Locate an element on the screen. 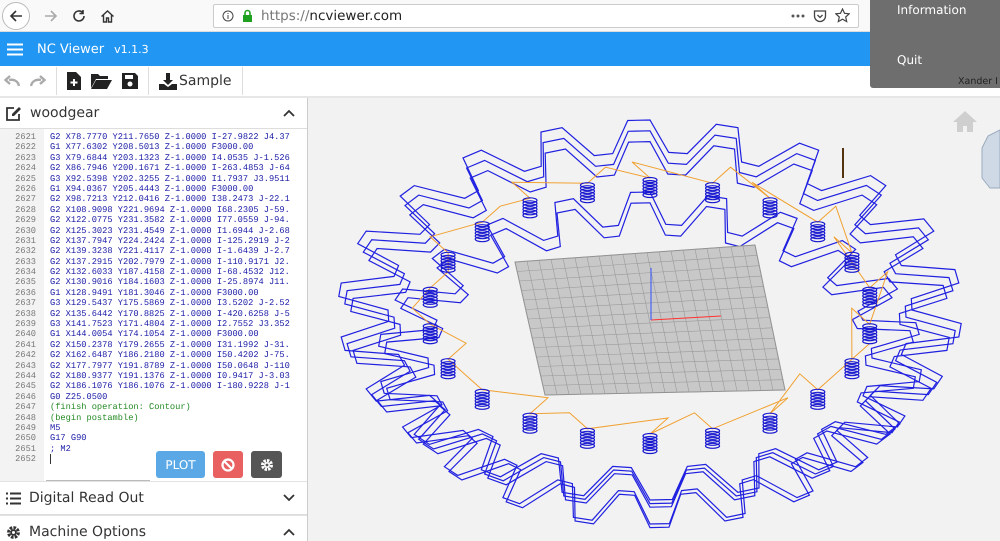 Image resolution: width=1000 pixels, height=541 pixels. line-number: 2644 is located at coordinates (25, 376).